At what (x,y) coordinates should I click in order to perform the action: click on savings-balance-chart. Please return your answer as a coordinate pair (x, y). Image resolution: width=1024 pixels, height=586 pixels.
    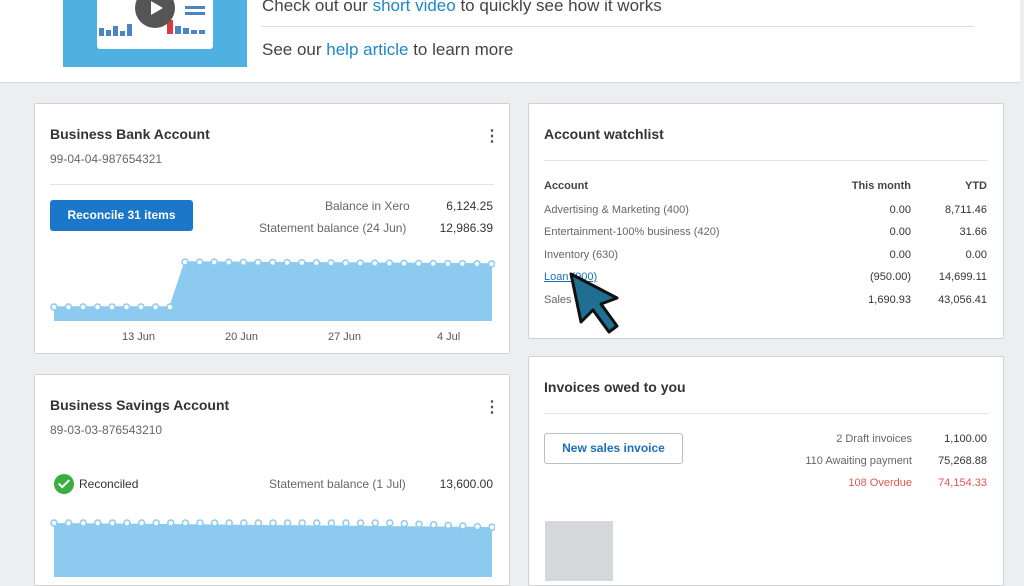
    Looking at the image, I should click on (272, 548).